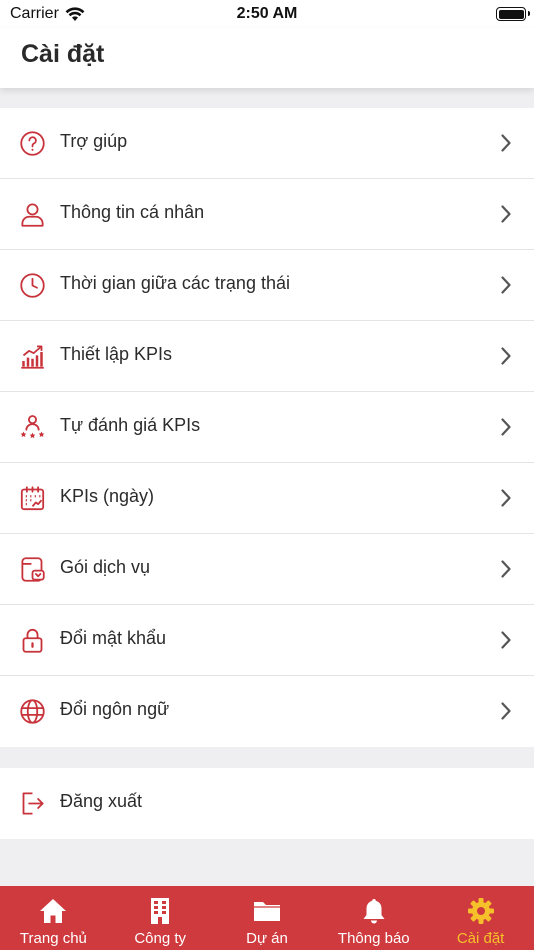 The height and width of the screenshot is (950, 534). I want to click on menu-item-change-password: Đổi mật khẩu, so click(267, 640).